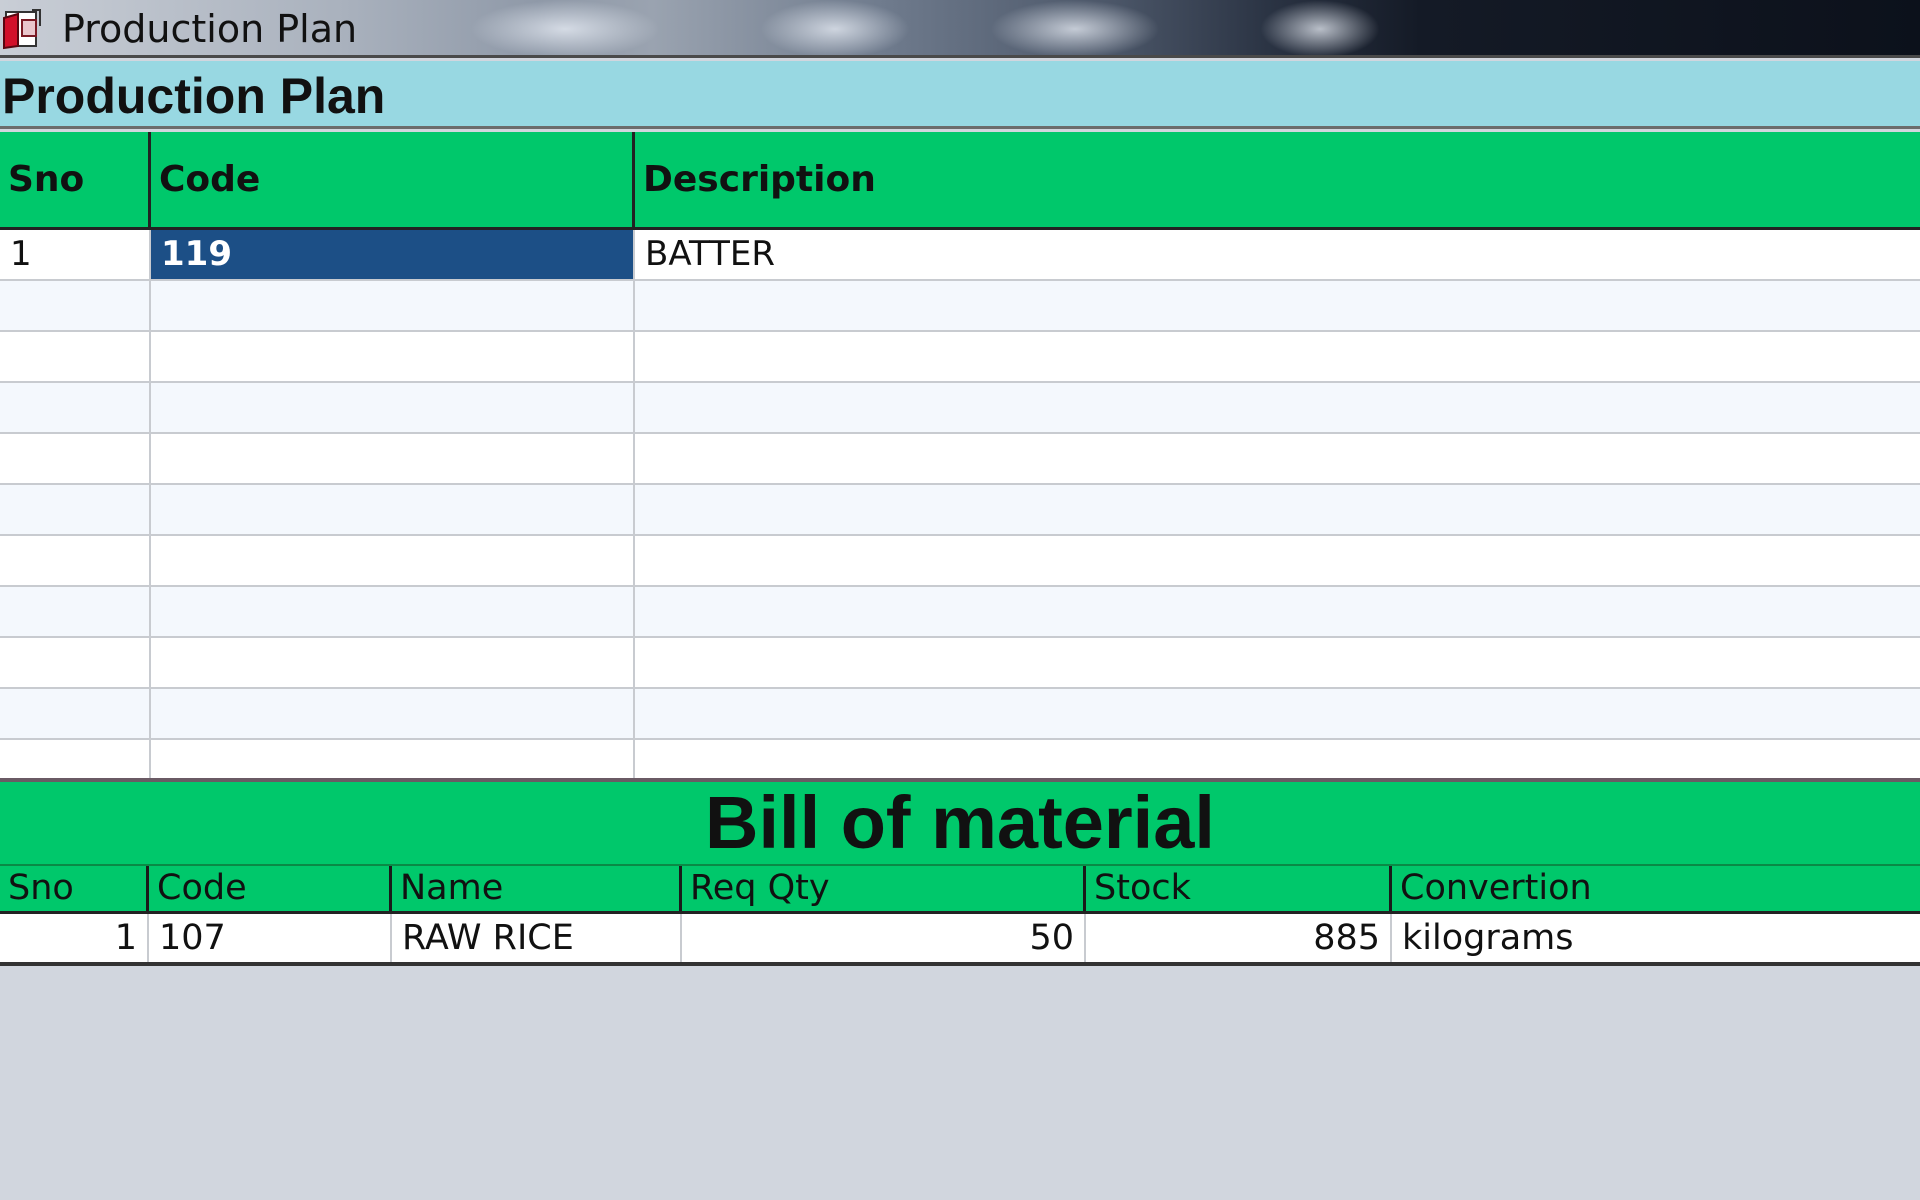  Describe the element at coordinates (960, 29) in the screenshot. I see `window-titlebar: Production Plan` at that location.